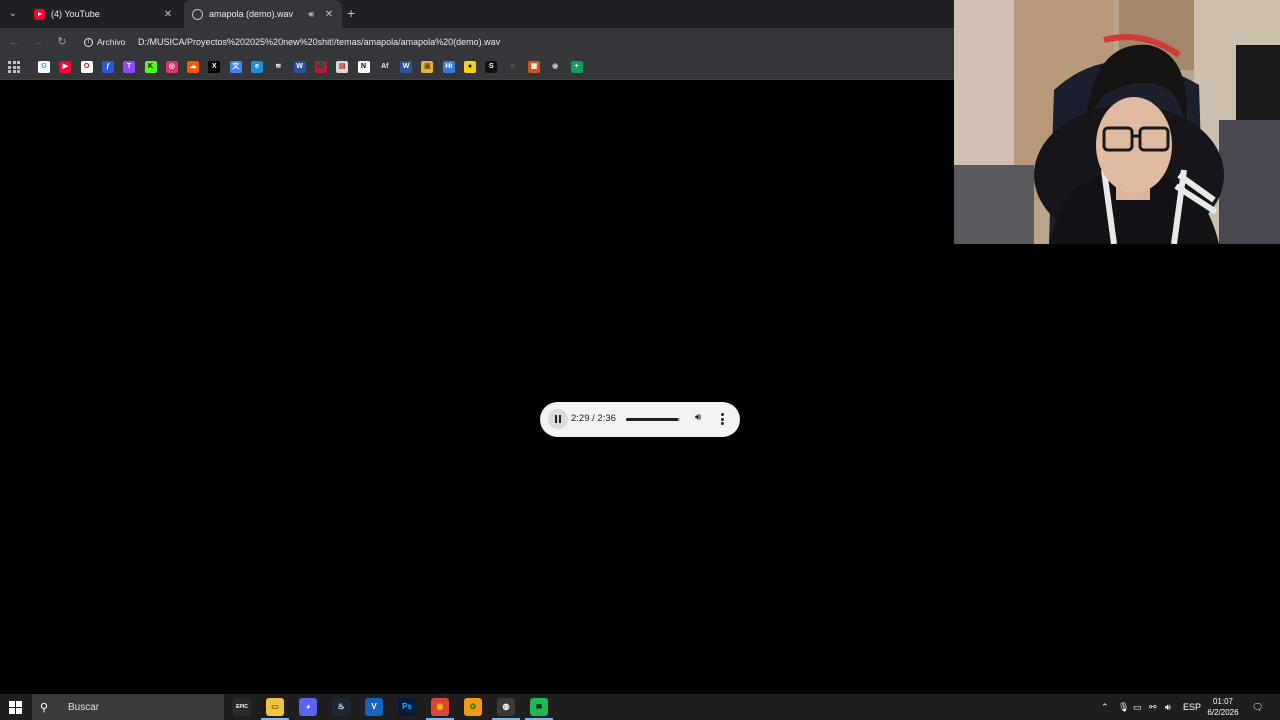 The image size is (1280, 720). Describe the element at coordinates (406, 67) in the screenshot. I see `bookmark-word2-icon: W` at that location.